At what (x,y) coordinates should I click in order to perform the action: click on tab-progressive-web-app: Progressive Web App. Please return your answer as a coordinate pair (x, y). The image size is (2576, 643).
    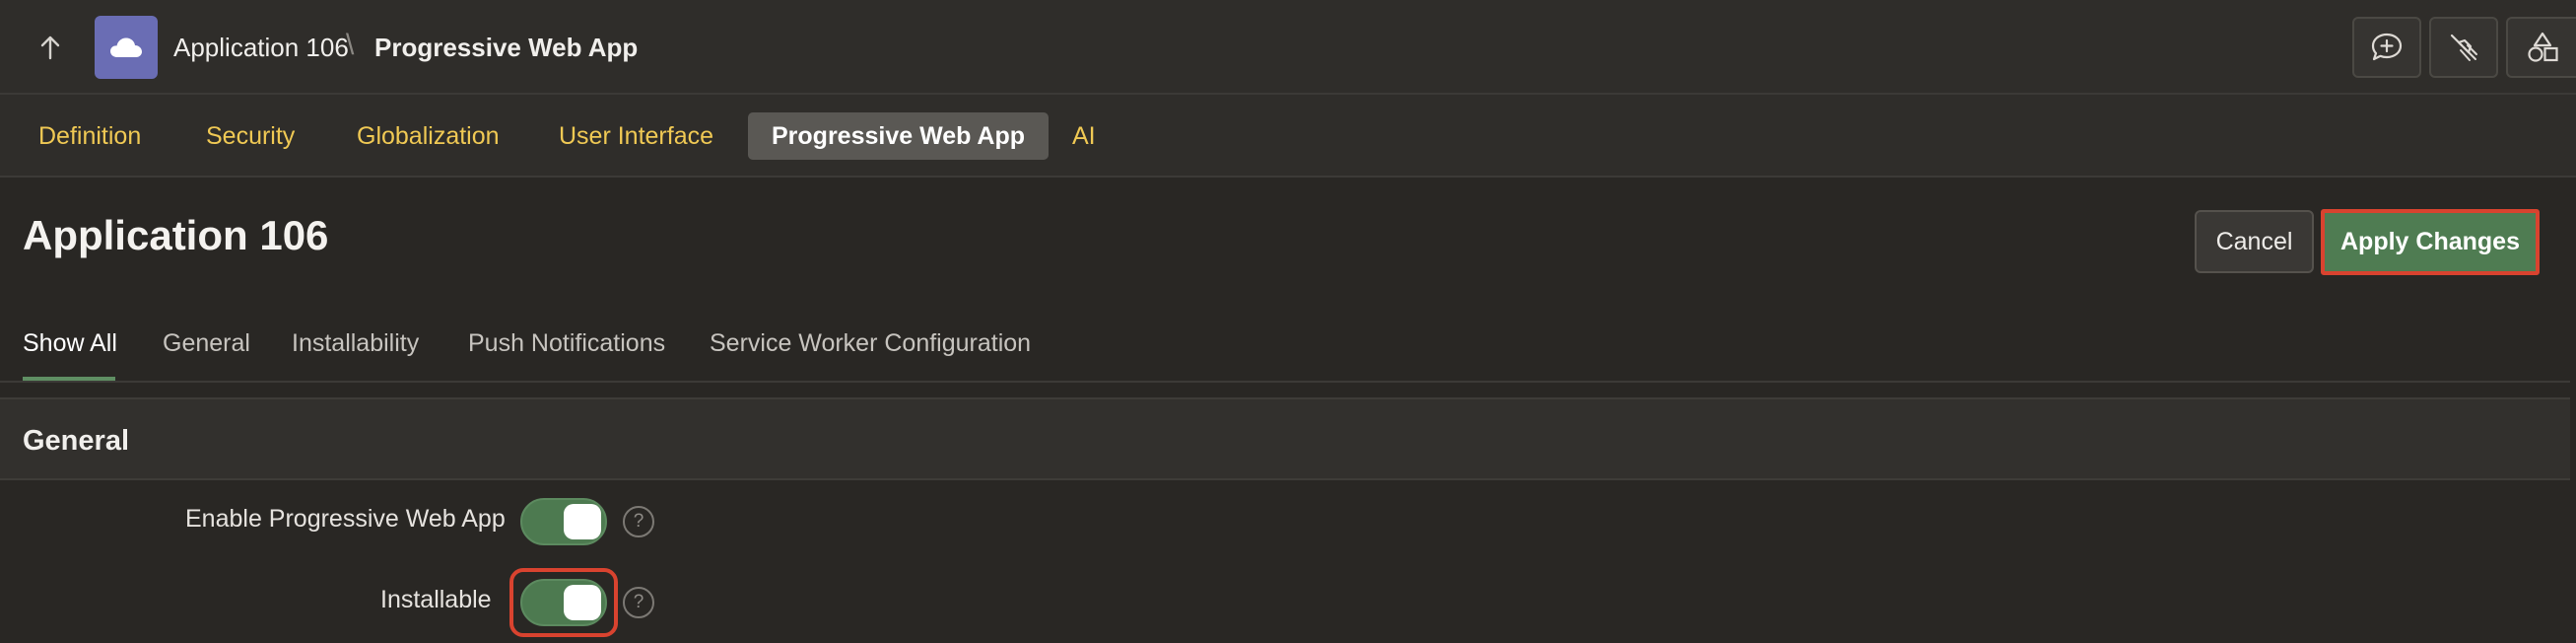
    Looking at the image, I should click on (899, 136).